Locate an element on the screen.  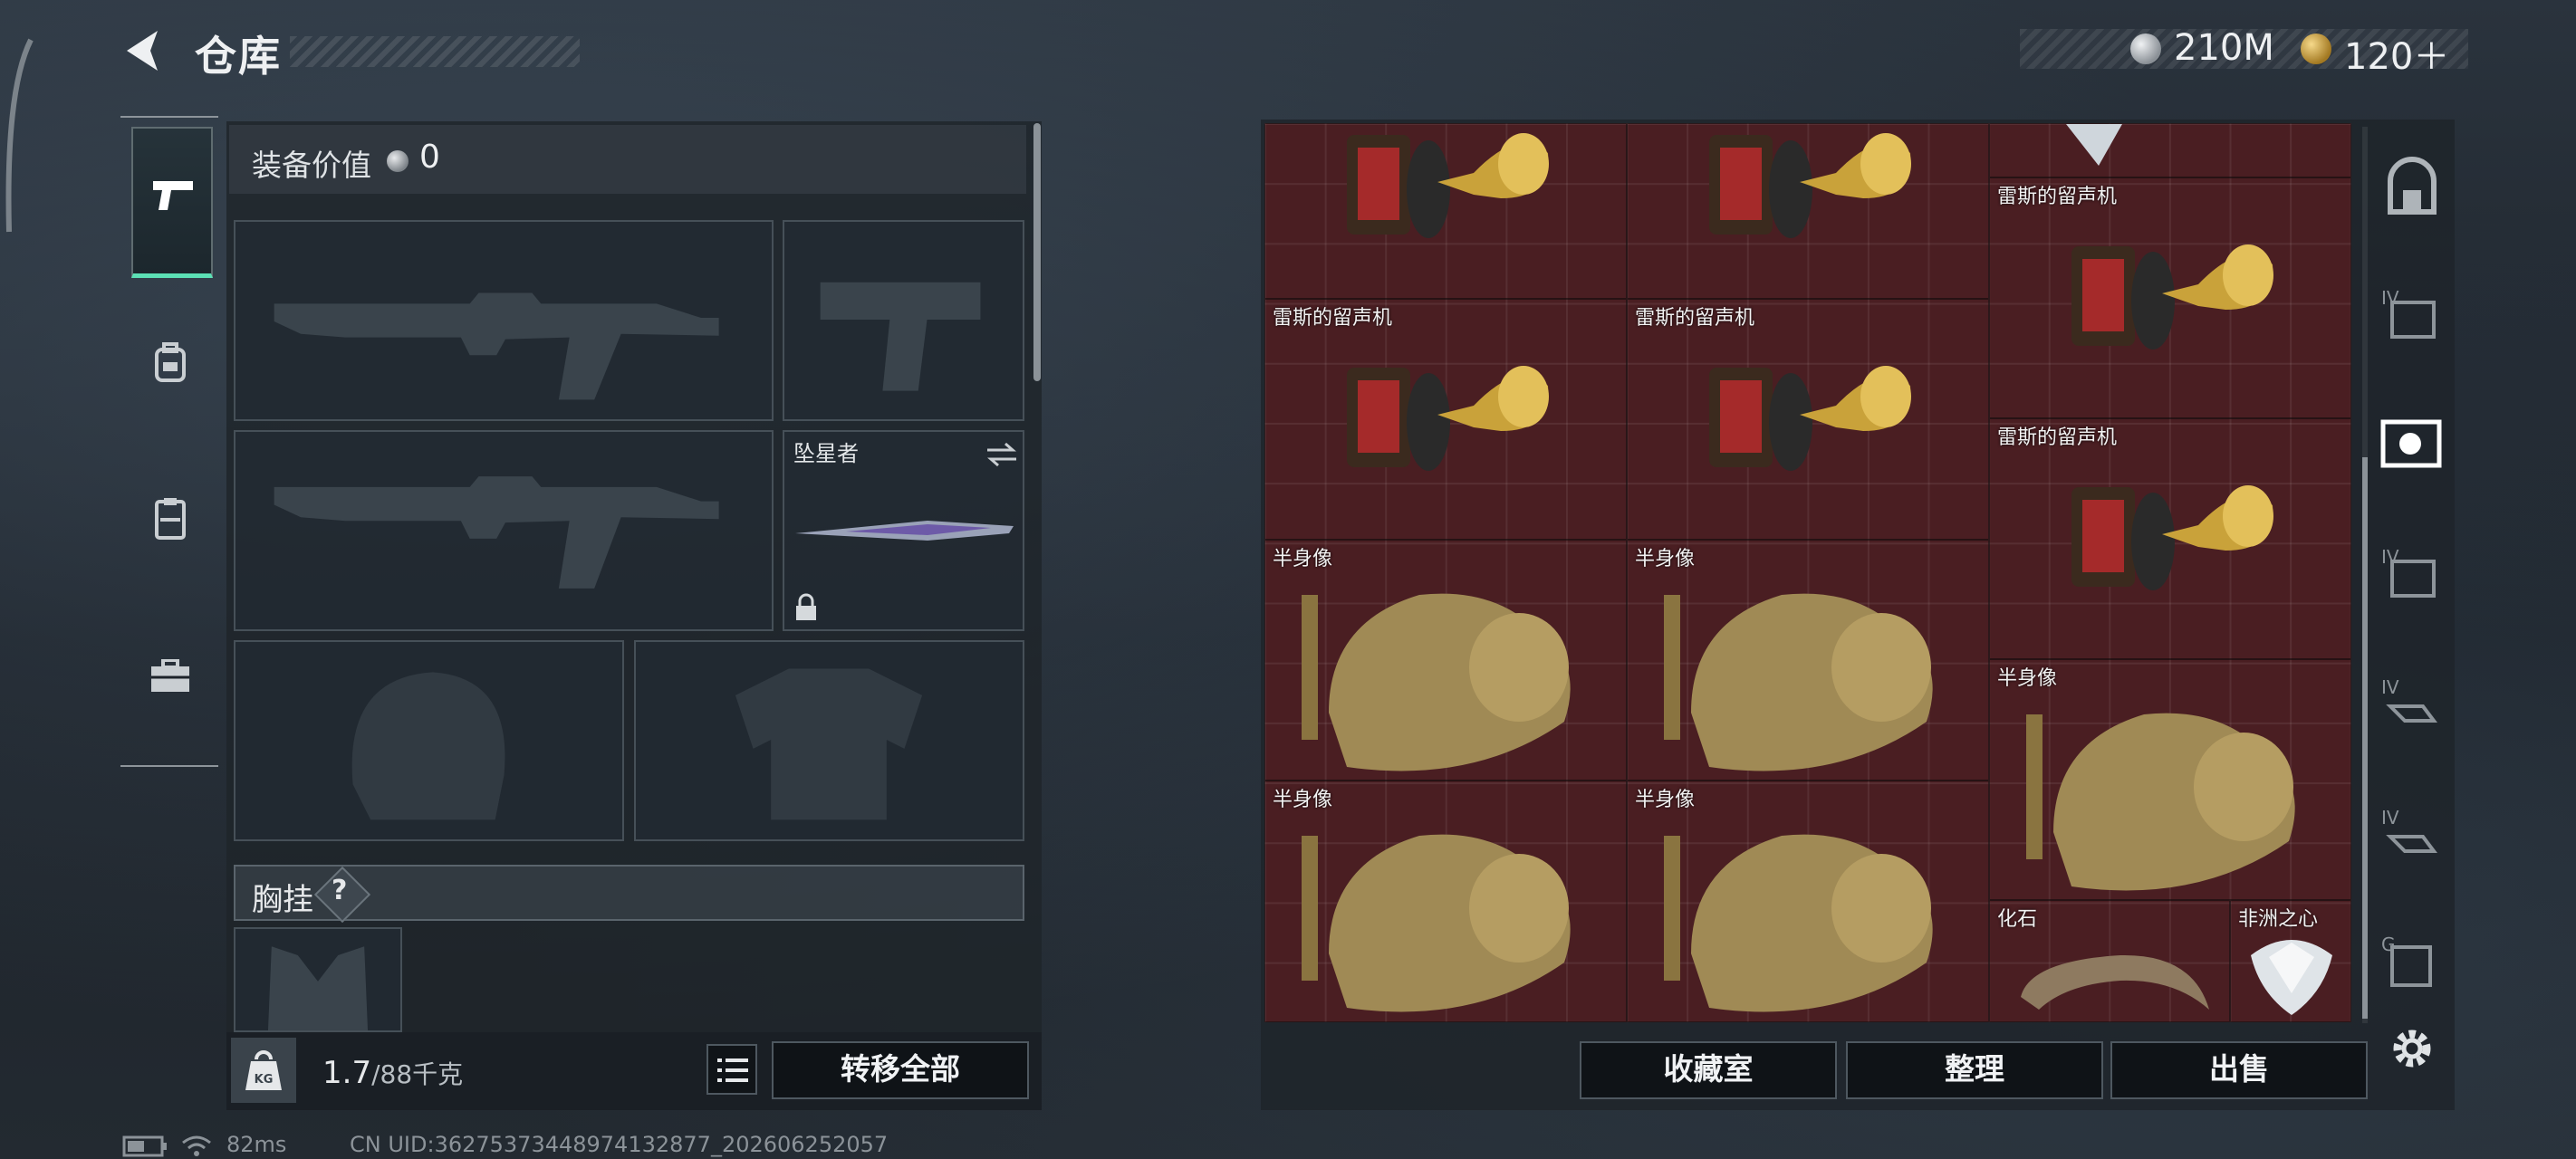
backpack-icon is located at coordinates (170, 362).